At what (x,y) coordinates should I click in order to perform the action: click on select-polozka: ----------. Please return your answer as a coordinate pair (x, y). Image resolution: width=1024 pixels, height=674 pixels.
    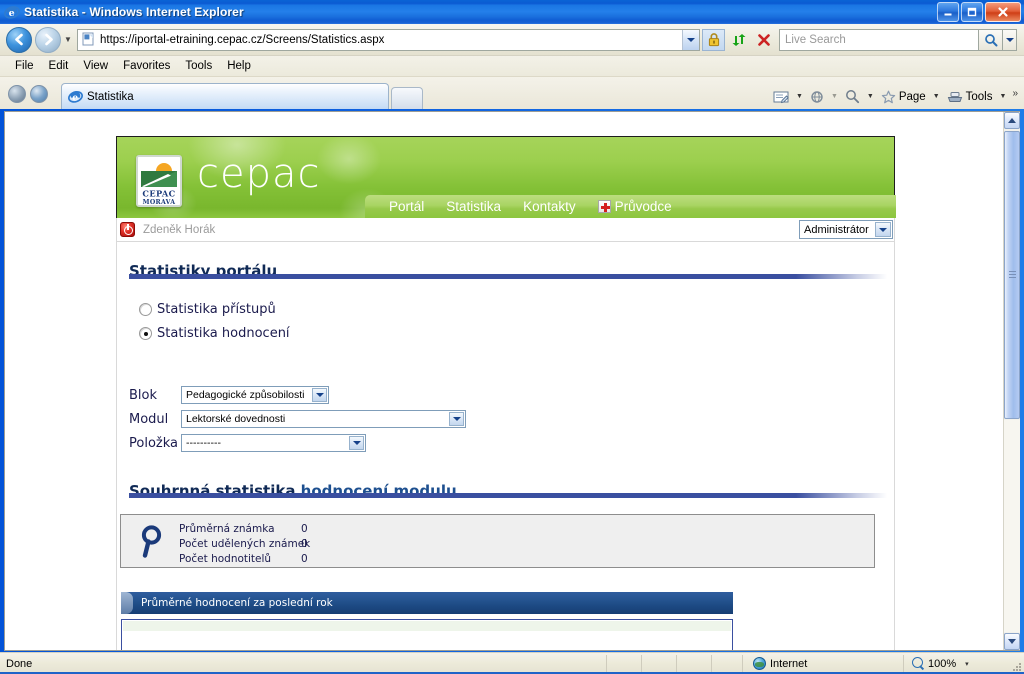
    Looking at the image, I should click on (273, 443).